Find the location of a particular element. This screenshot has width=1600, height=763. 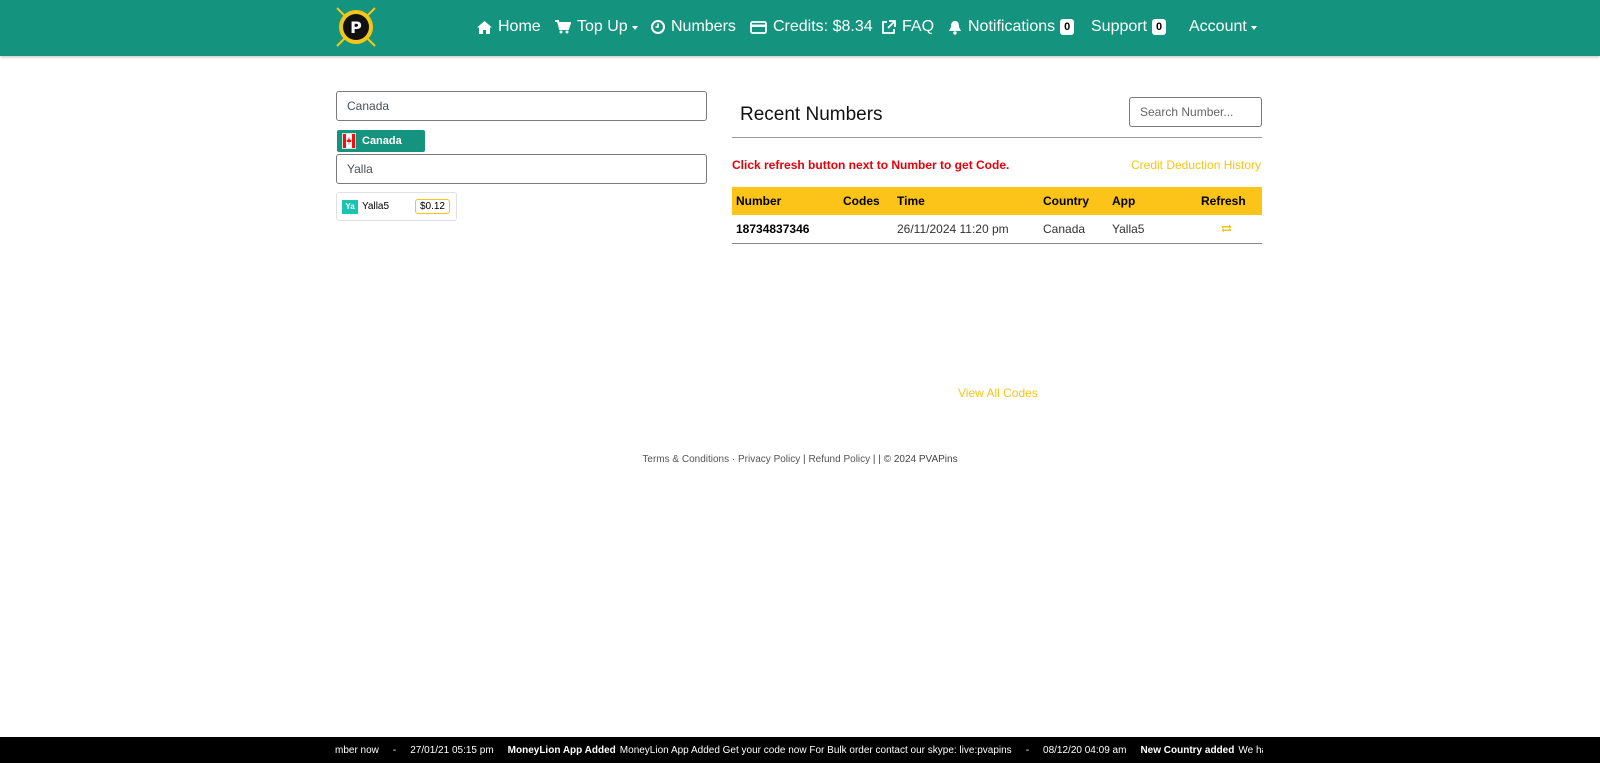

app-card-yalla5: Ya Yalla5 $0.12 is located at coordinates (396, 206).